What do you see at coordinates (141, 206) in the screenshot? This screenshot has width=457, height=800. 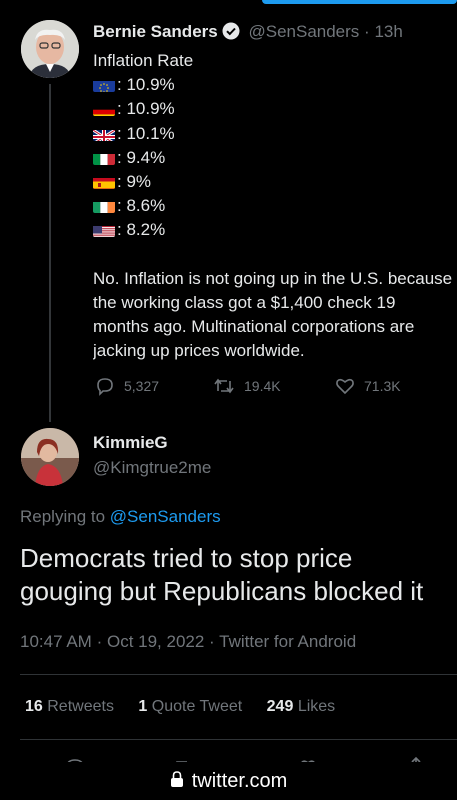 I see `rate-value: : 8.6%` at bounding box center [141, 206].